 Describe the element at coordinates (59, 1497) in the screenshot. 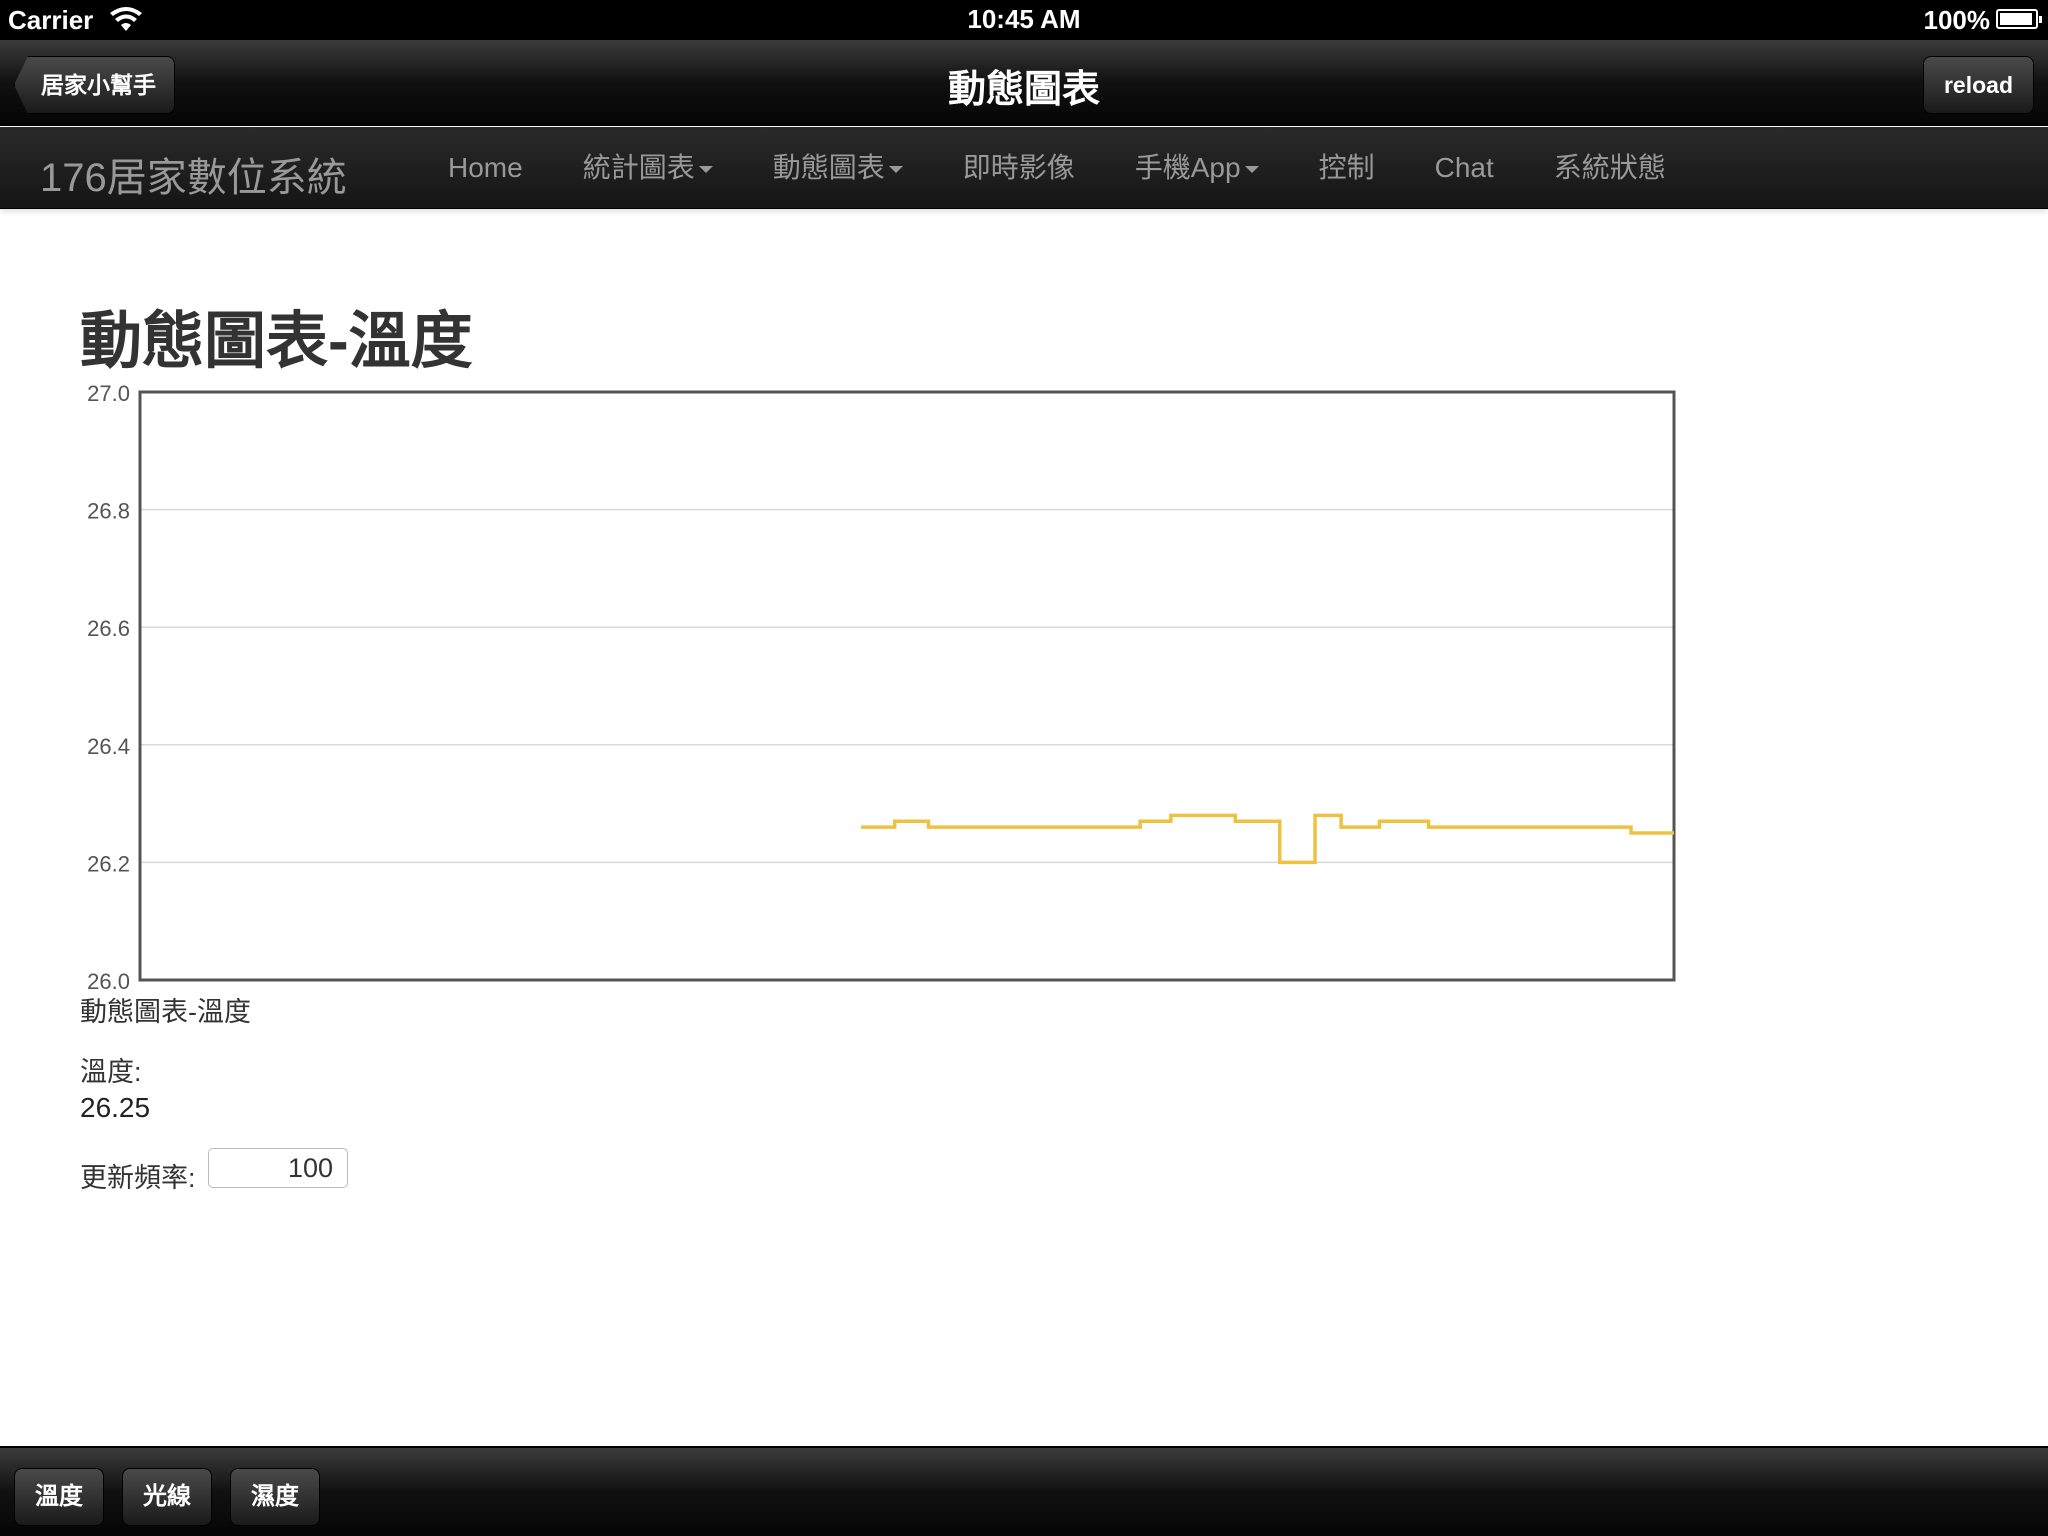

I see `temperature-button: 溫度` at that location.